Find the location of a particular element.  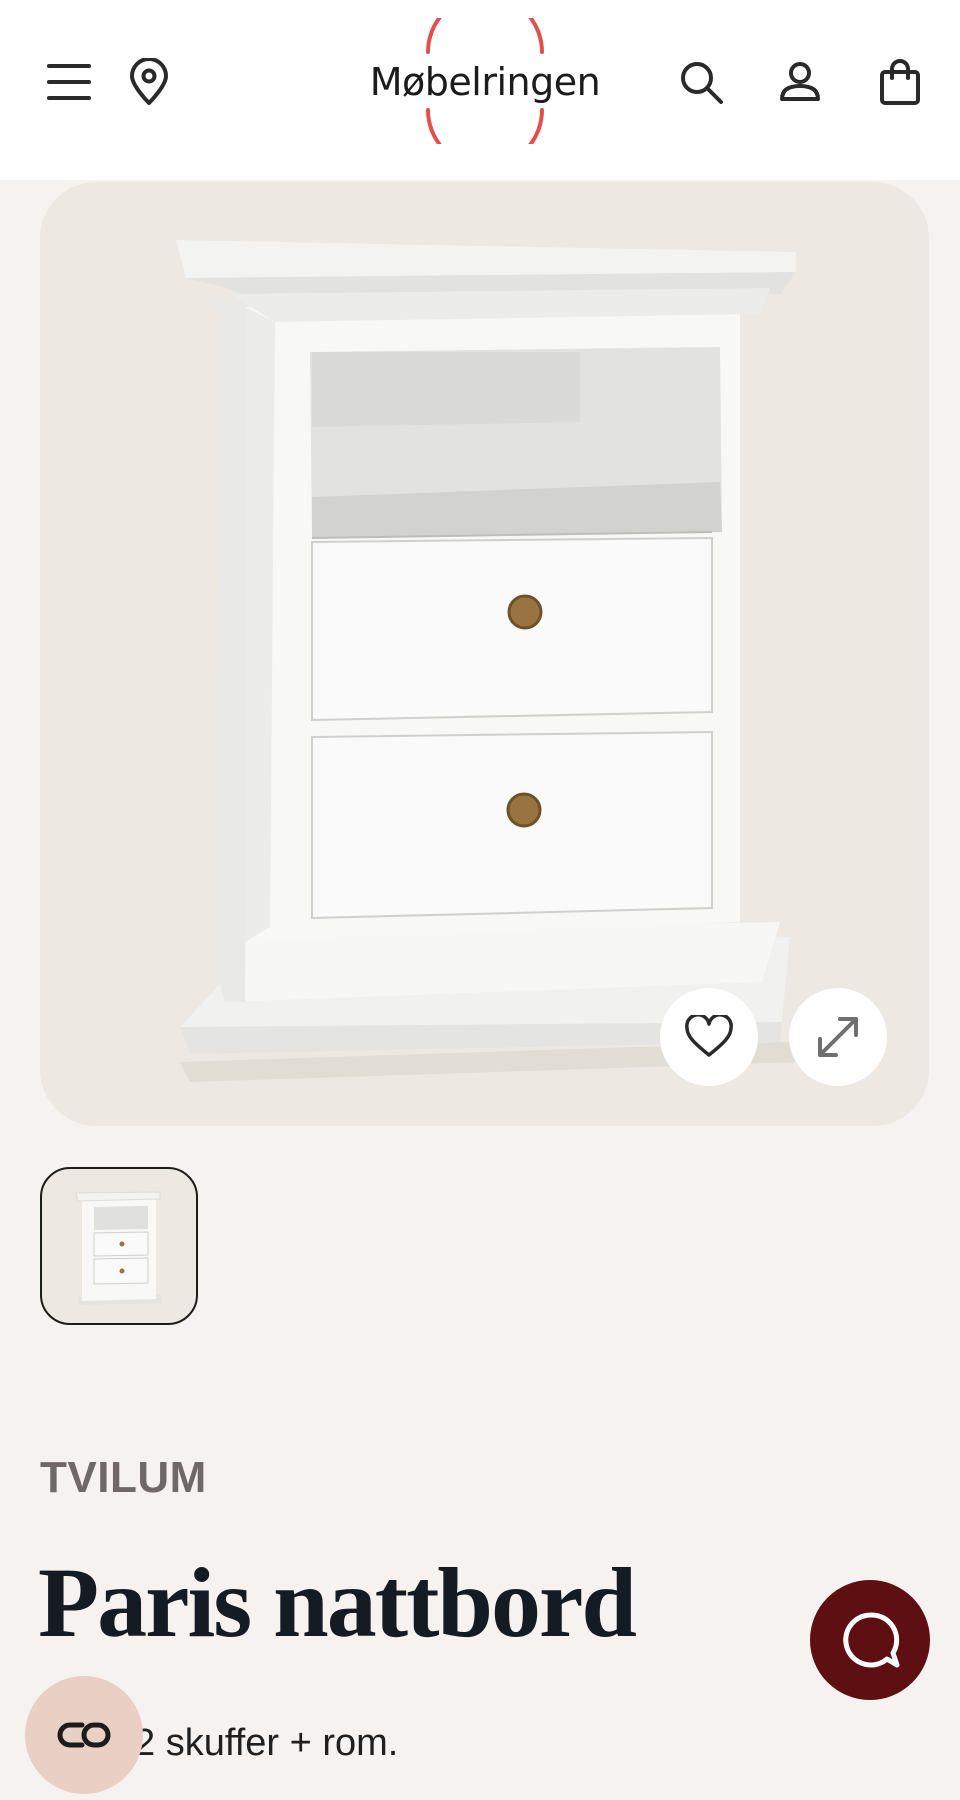

cart-button is located at coordinates (900, 82).